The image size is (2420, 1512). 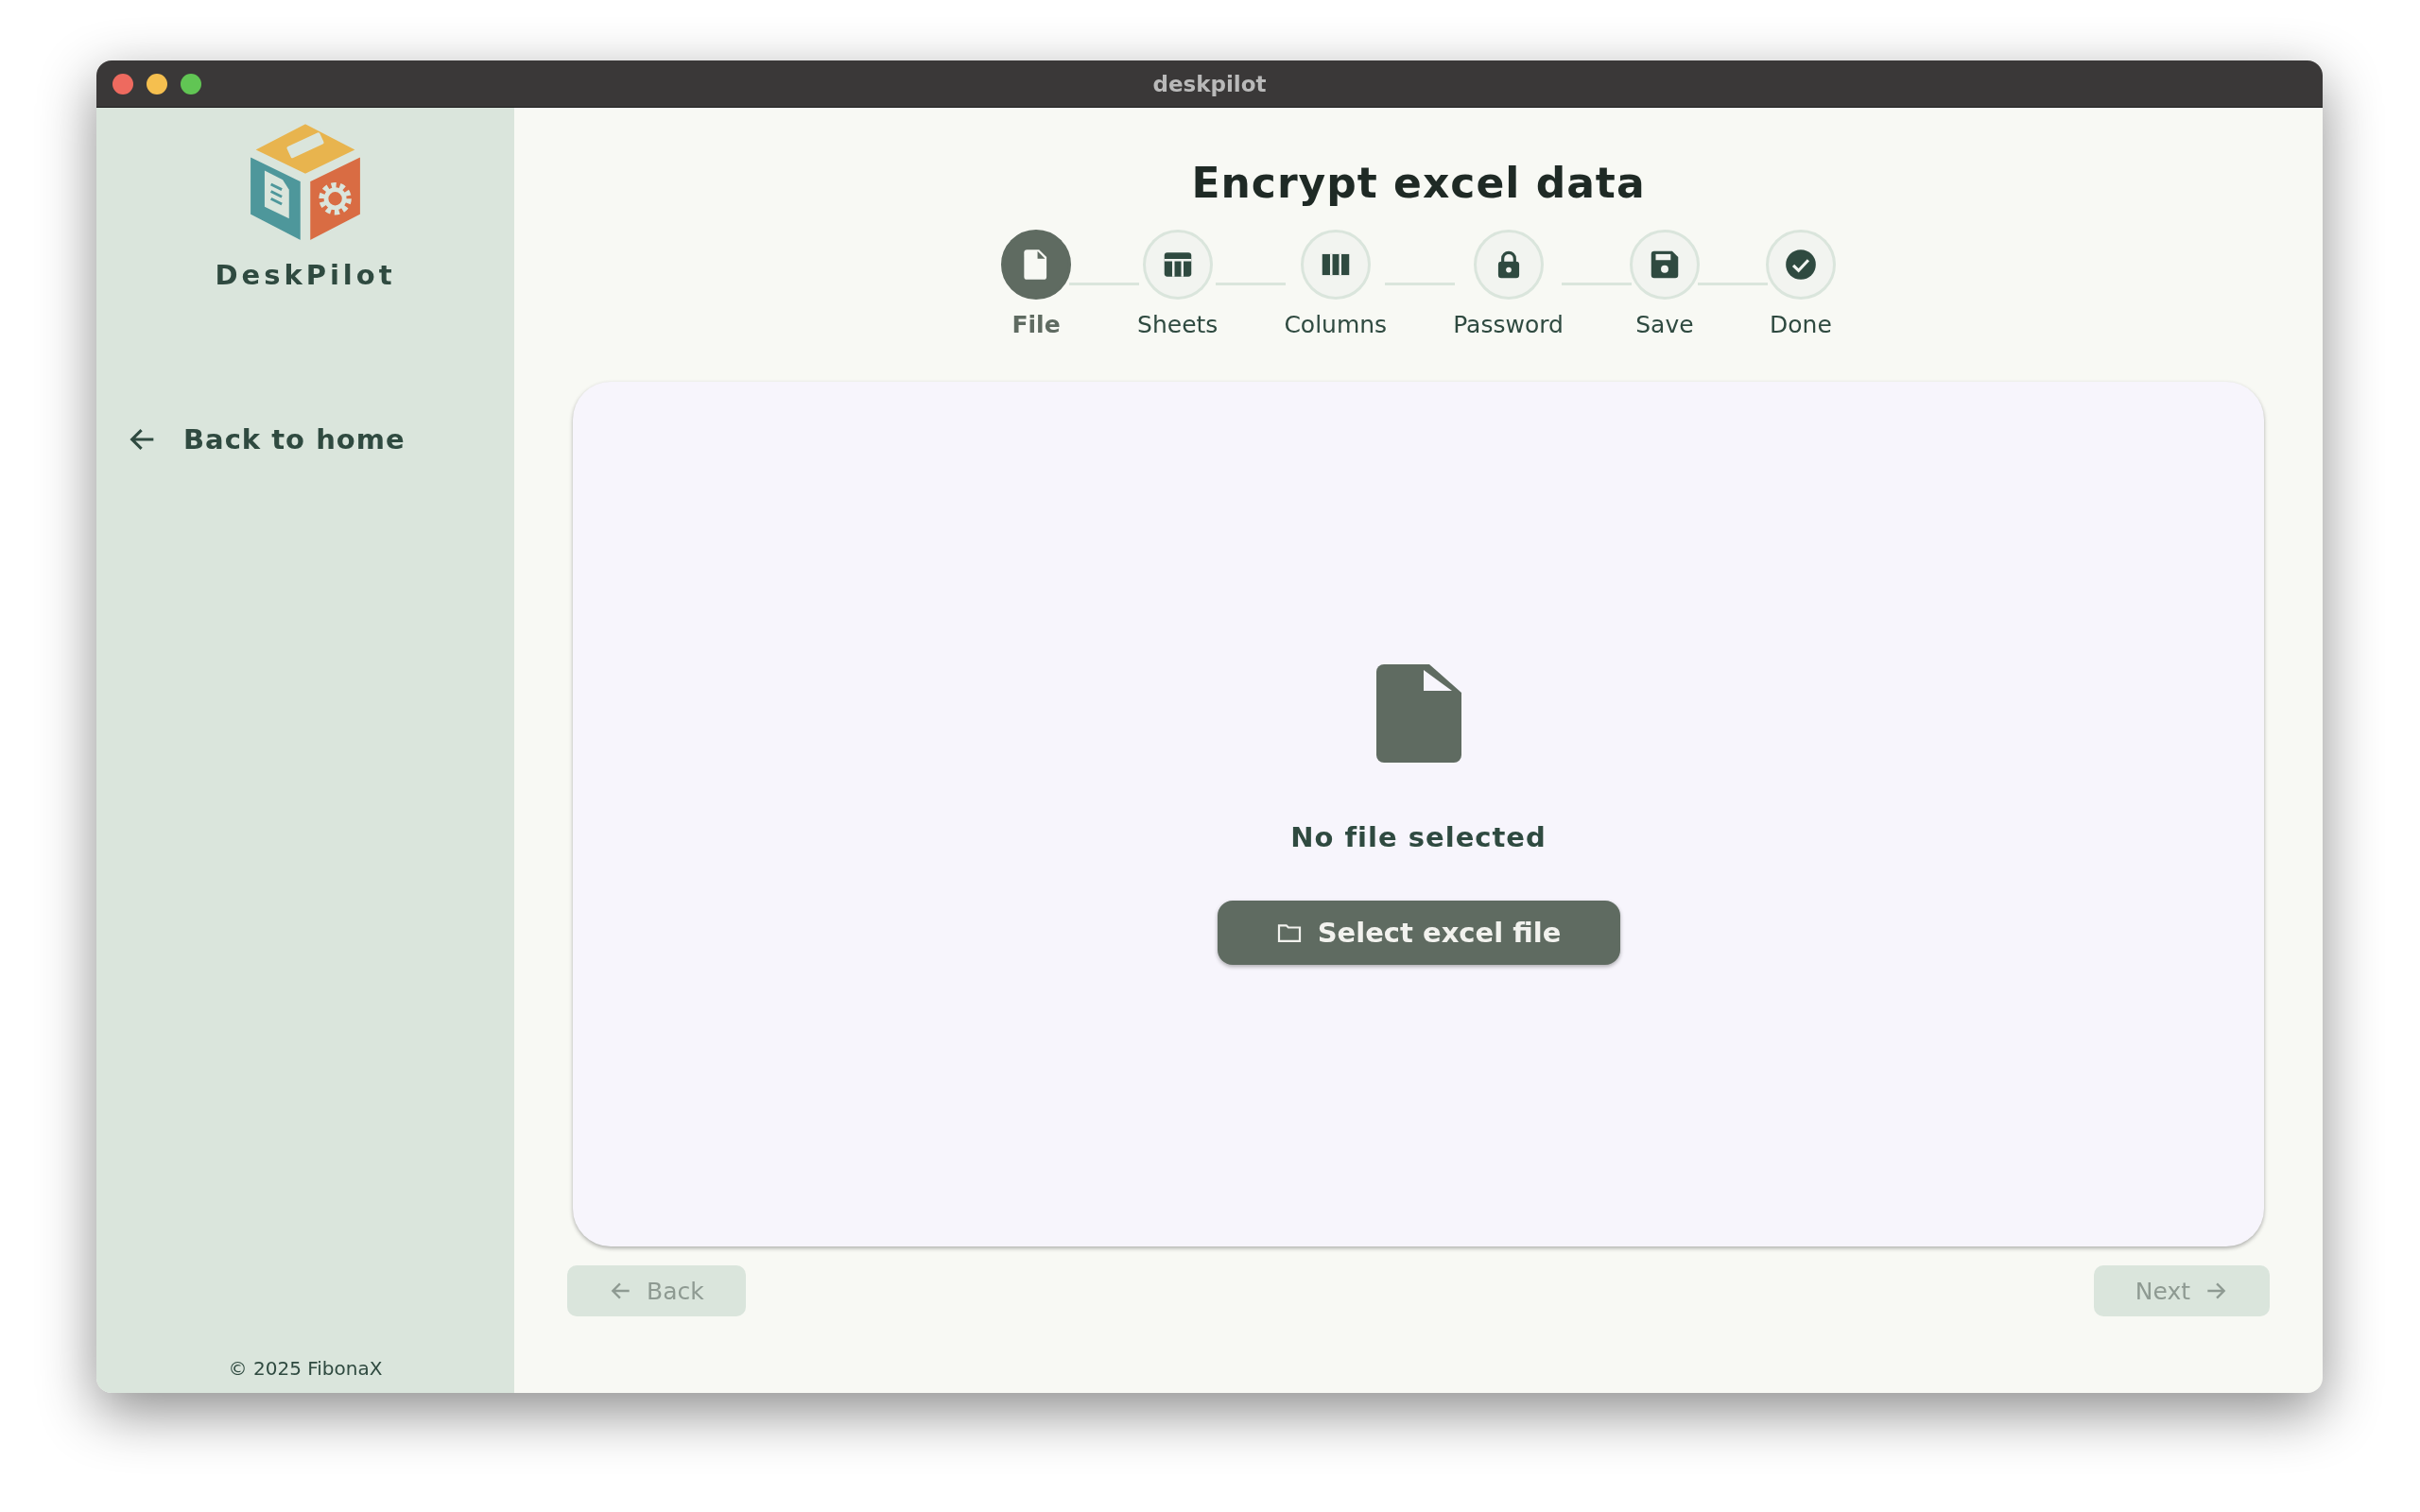 What do you see at coordinates (123, 83) in the screenshot?
I see `close-button` at bounding box center [123, 83].